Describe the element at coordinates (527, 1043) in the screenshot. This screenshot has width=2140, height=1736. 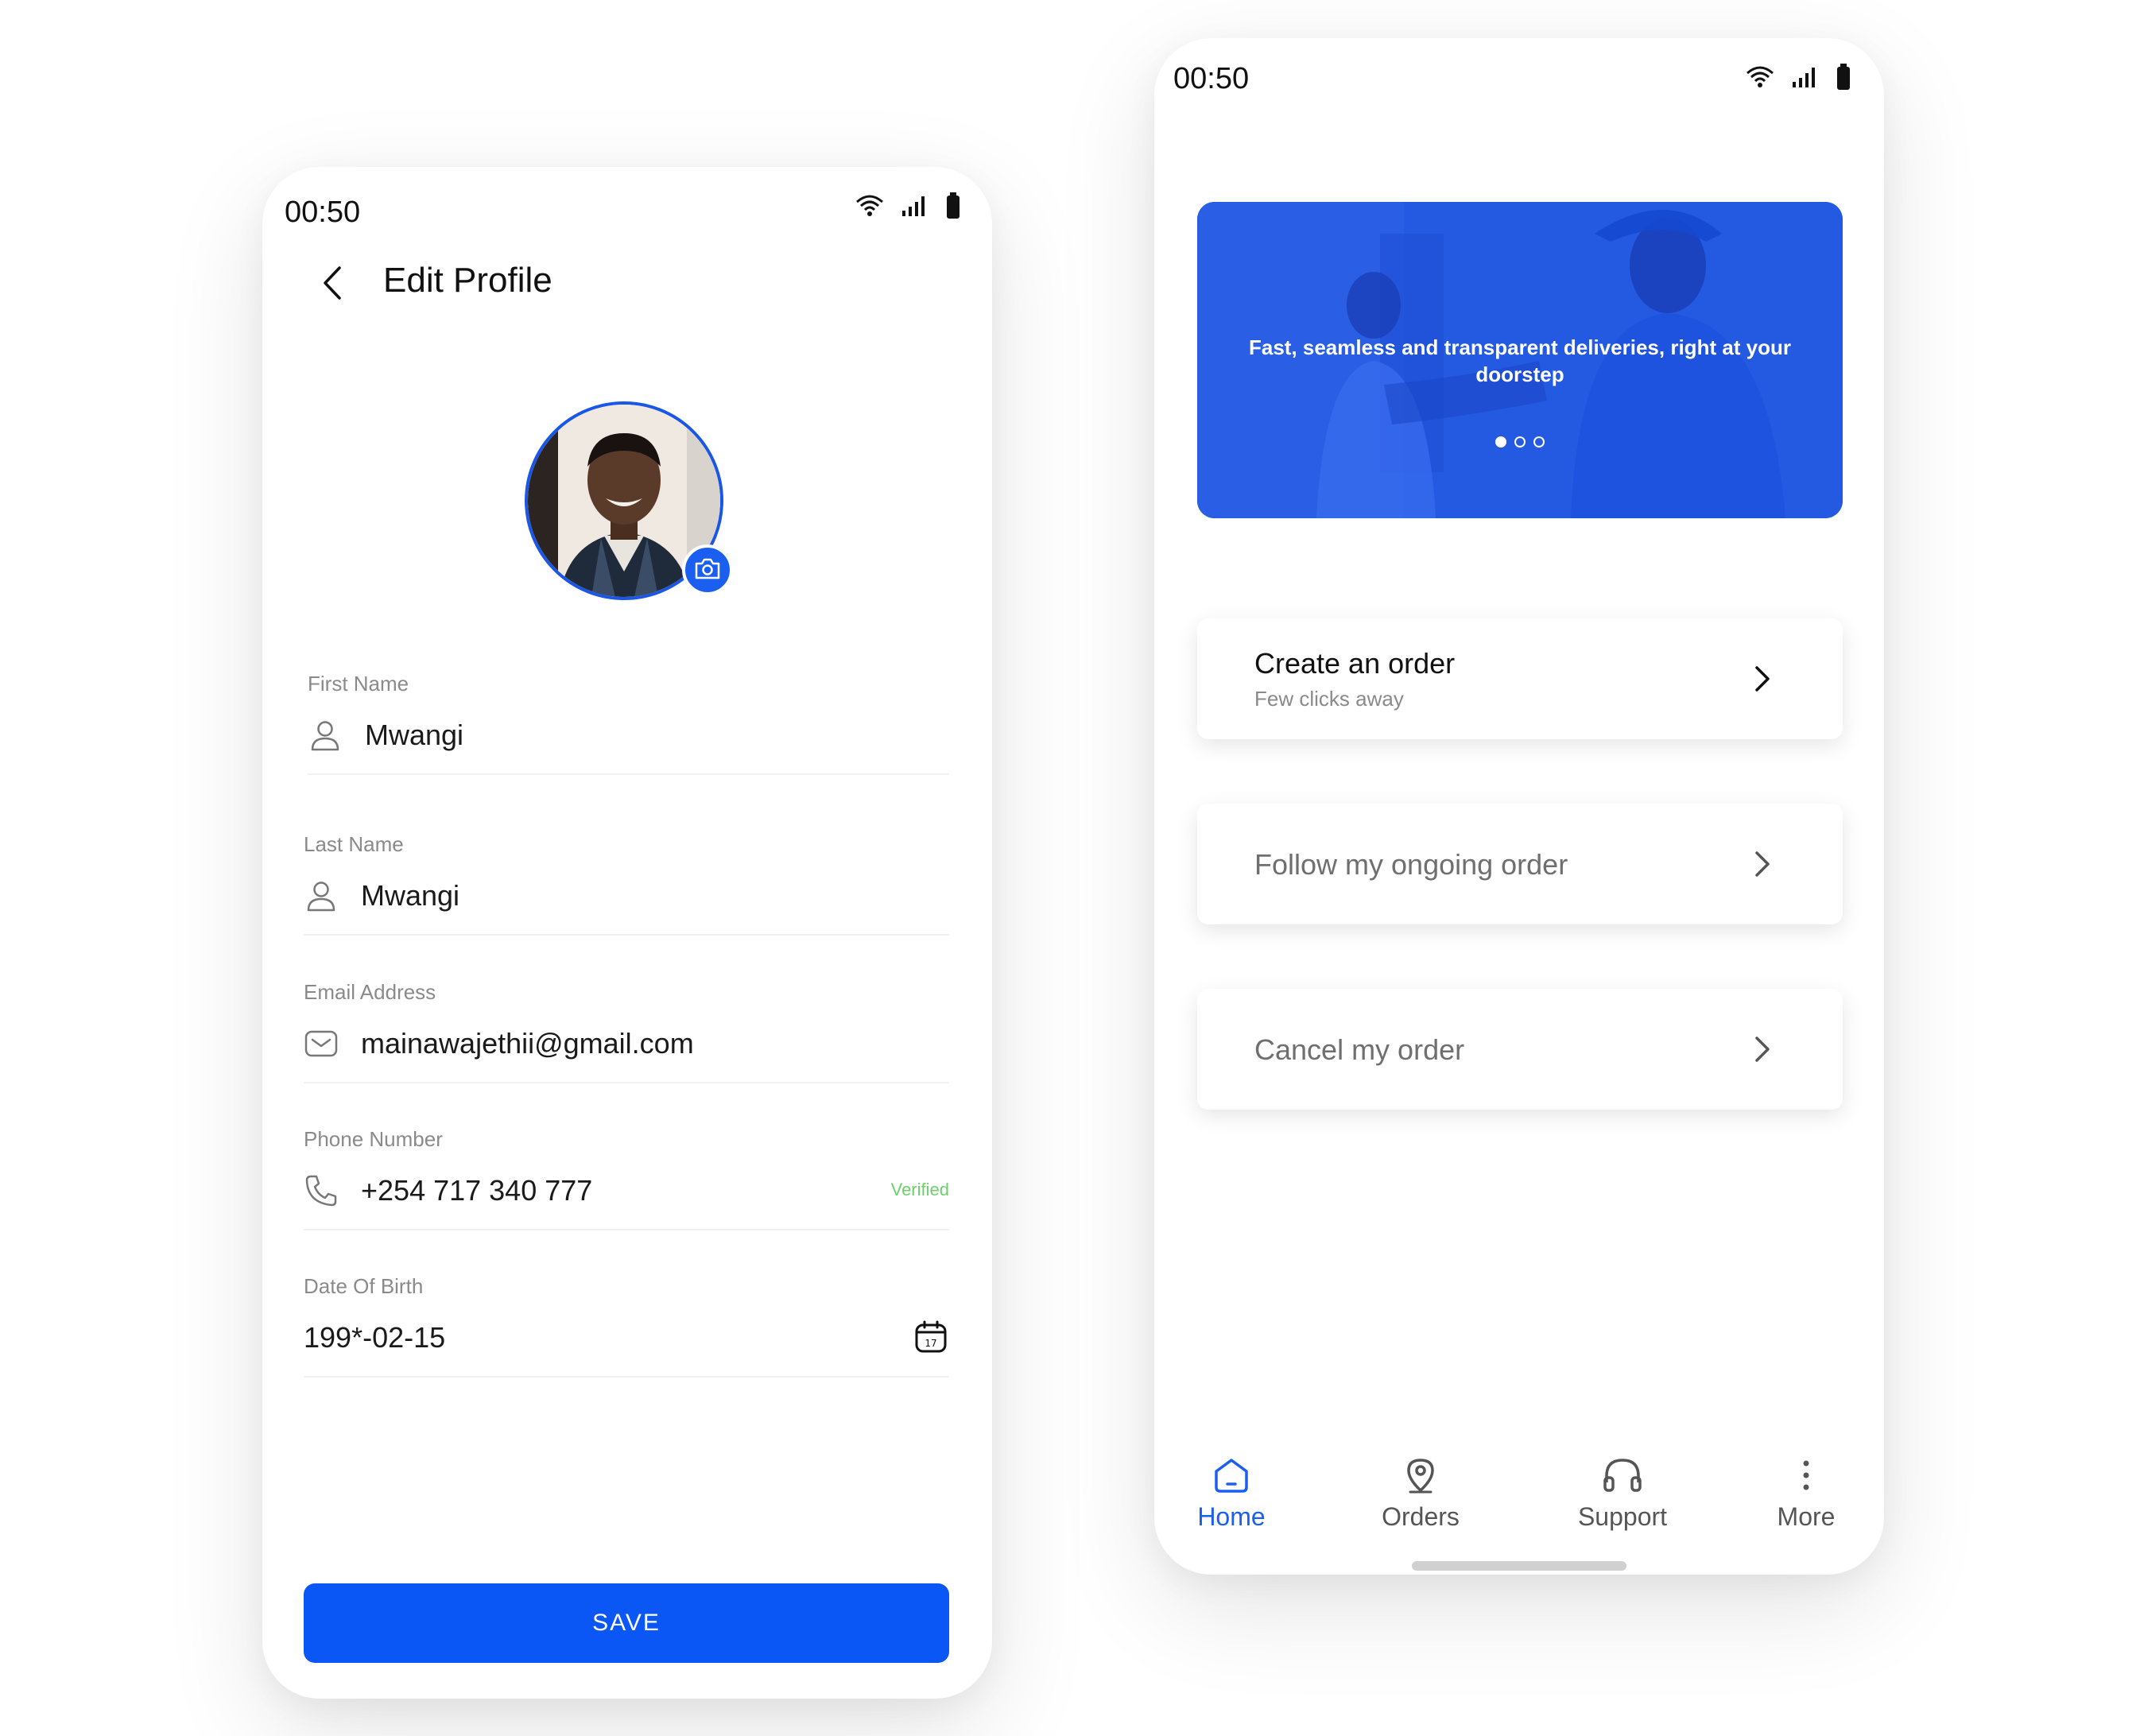
I see `email-input: mainawajethii@gmail.com` at that location.